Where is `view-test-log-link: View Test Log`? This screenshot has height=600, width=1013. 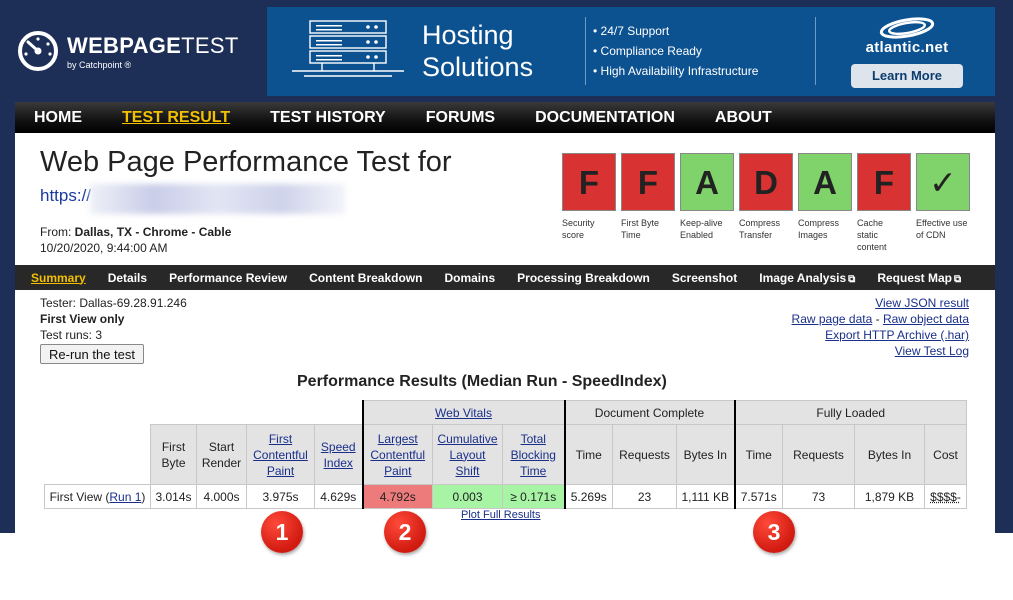 view-test-log-link: View Test Log is located at coordinates (932, 351).